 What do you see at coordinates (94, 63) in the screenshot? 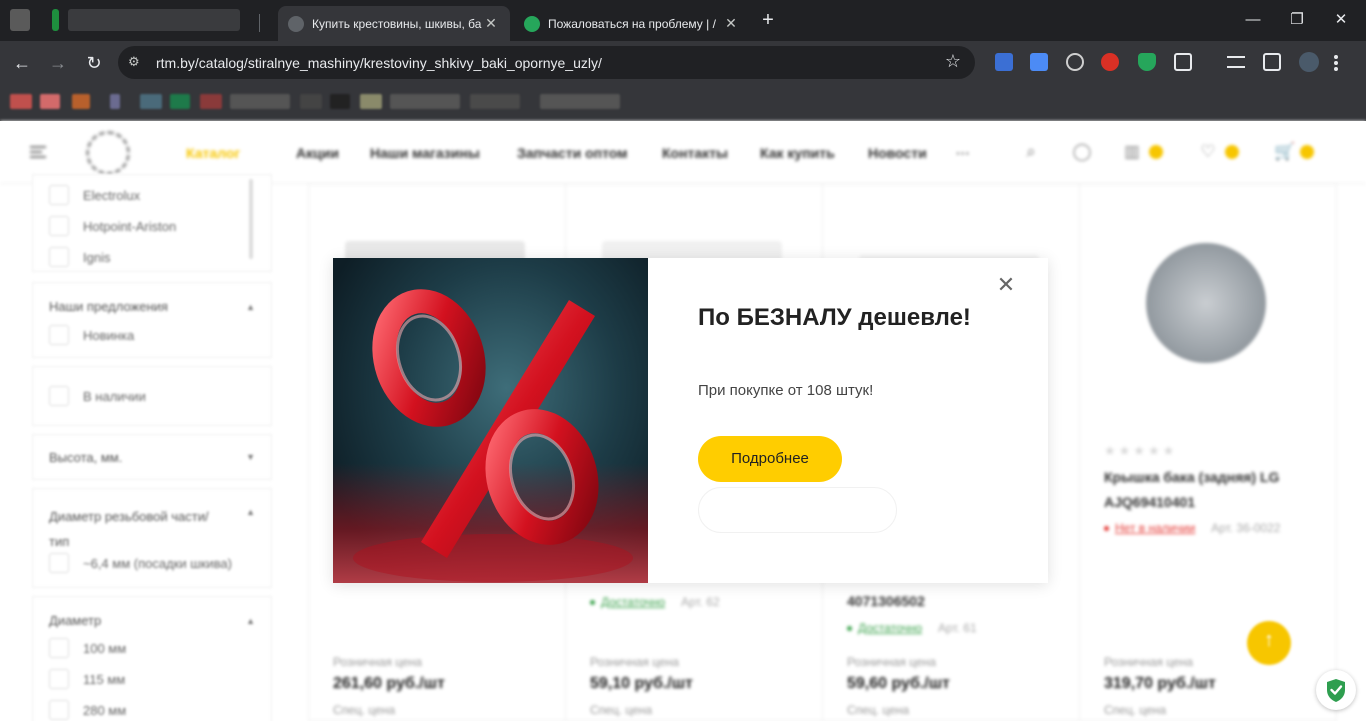
I see `reload-button: ↻` at bounding box center [94, 63].